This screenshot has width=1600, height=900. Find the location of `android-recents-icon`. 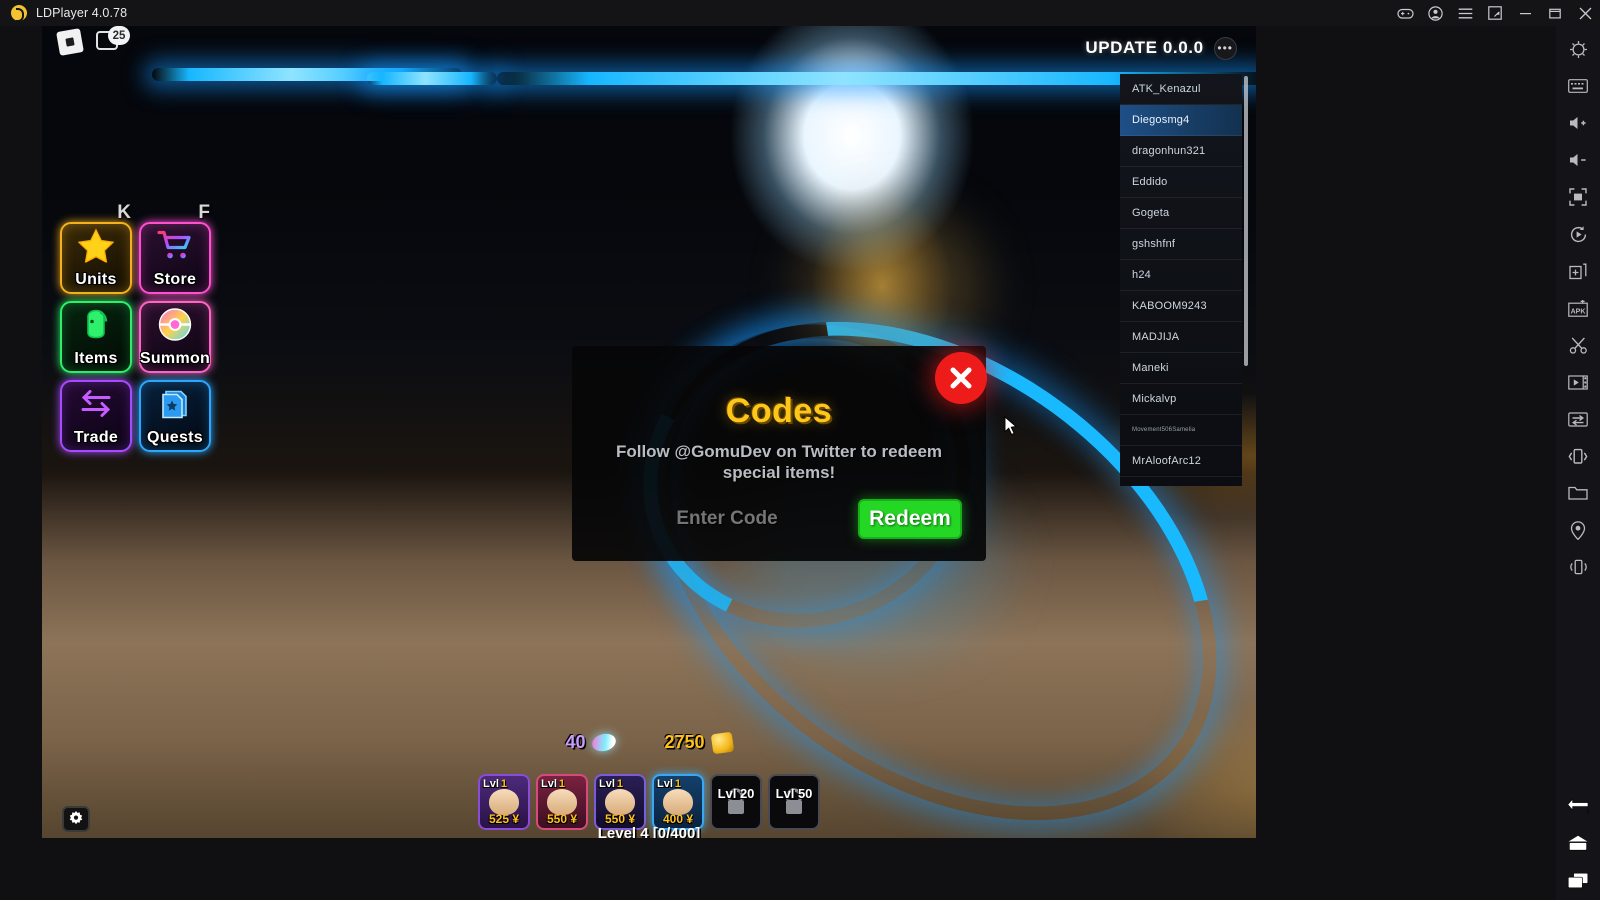

android-recents-icon is located at coordinates (1578, 880).